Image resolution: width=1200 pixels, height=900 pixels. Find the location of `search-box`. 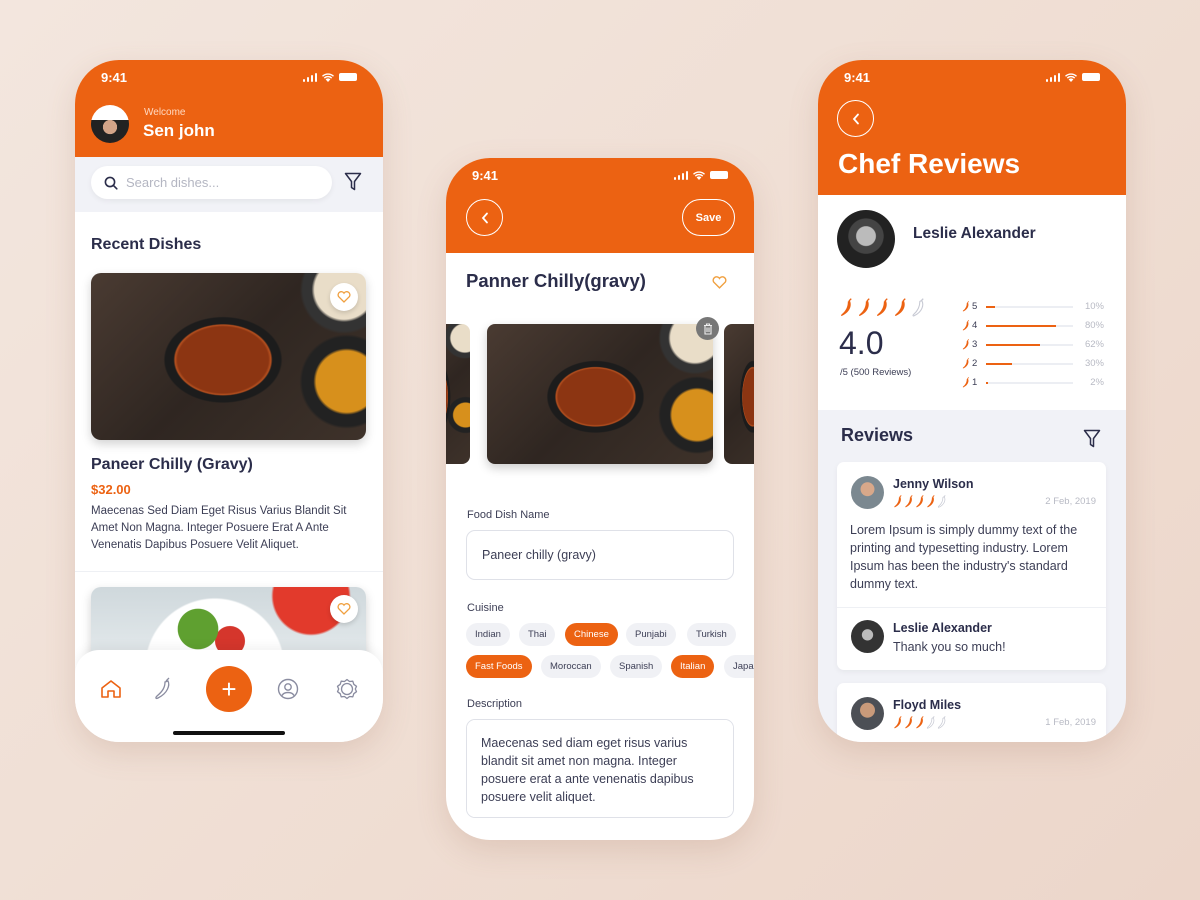

search-box is located at coordinates (211, 182).